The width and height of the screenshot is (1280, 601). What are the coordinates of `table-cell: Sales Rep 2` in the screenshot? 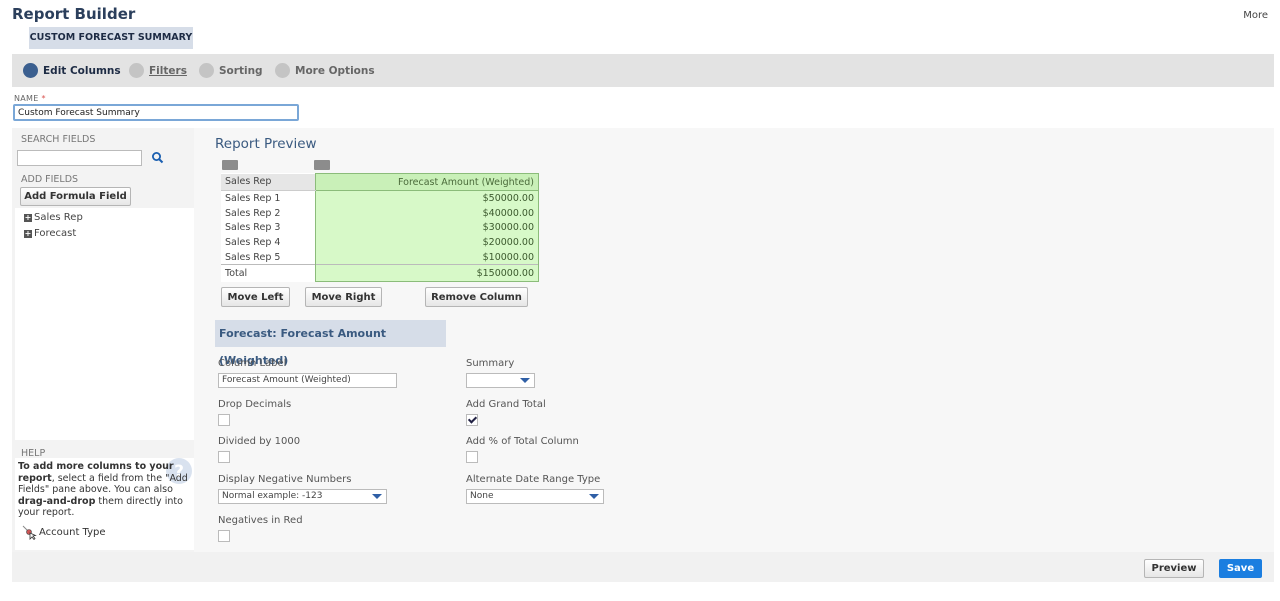 It's located at (253, 213).